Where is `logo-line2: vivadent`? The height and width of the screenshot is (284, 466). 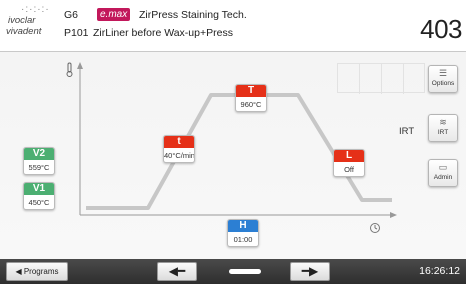 logo-line2: vivadent is located at coordinates (24, 31).